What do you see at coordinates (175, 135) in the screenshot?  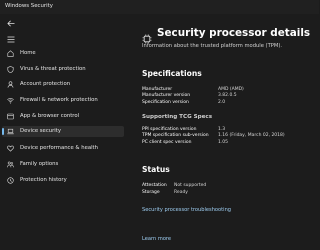 I see `tpm-spec-sub-version-label: TPM specification sub-version` at bounding box center [175, 135].